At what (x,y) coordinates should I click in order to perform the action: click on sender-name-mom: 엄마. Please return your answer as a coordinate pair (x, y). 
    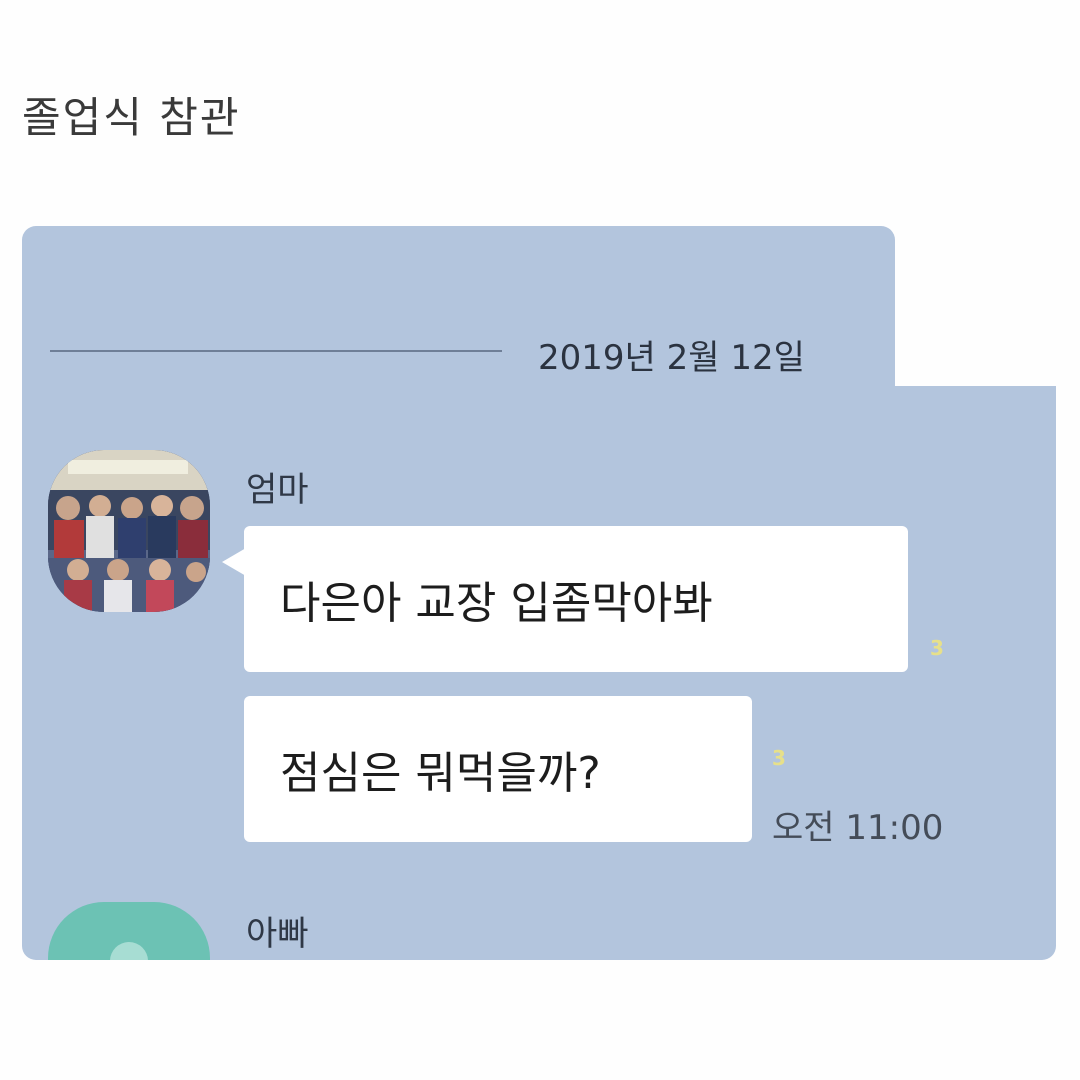
    Looking at the image, I should click on (277, 490).